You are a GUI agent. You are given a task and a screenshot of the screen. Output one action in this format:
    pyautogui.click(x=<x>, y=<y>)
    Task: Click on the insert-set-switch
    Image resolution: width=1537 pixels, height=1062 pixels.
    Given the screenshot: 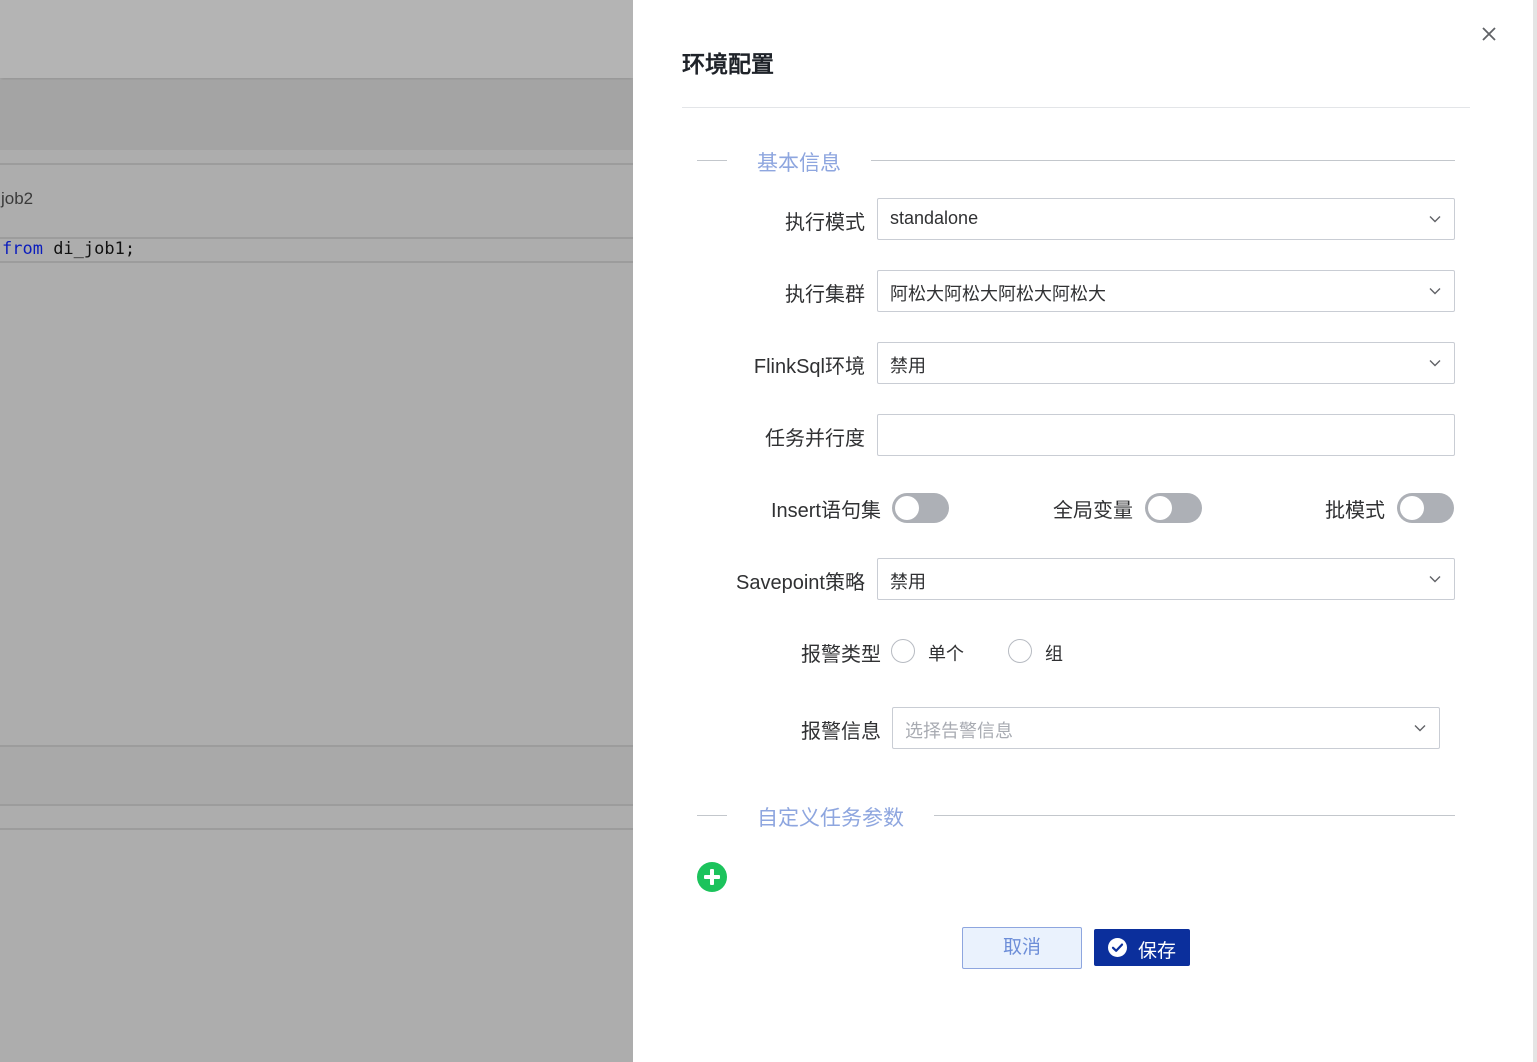 What is the action you would take?
    pyautogui.click(x=920, y=508)
    